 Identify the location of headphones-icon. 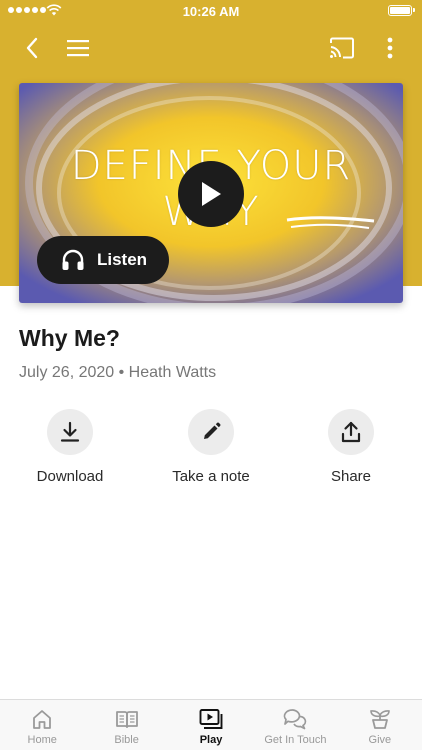
(73, 259).